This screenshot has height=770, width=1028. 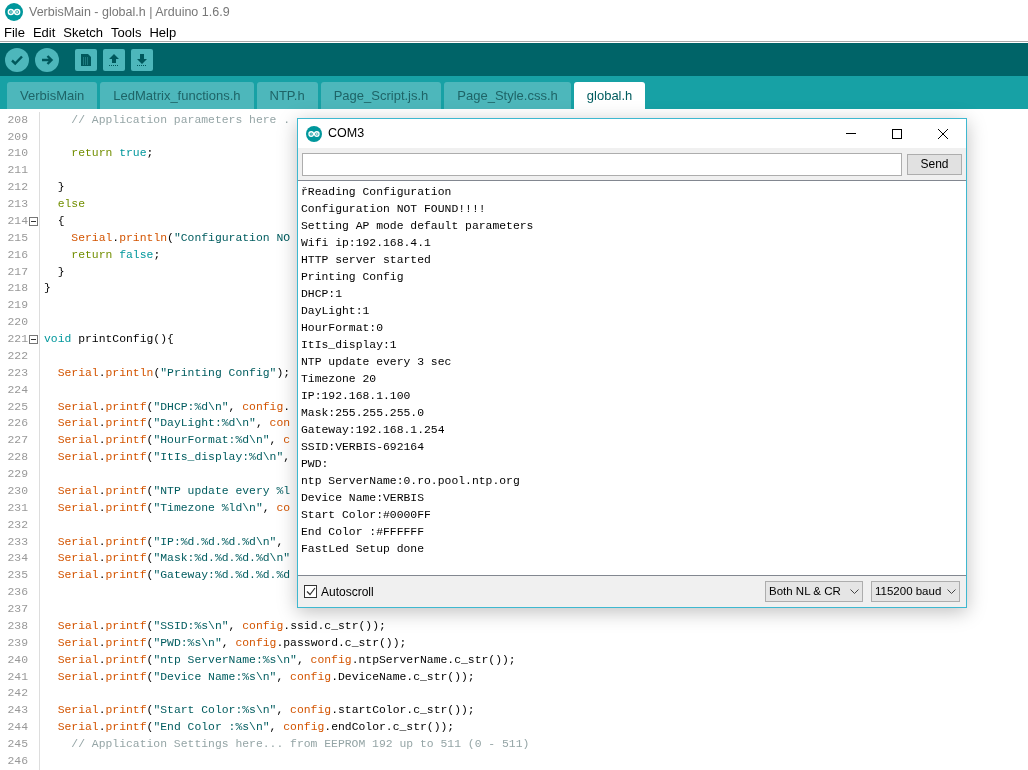 I want to click on line-number: 243, so click(x=17, y=711).